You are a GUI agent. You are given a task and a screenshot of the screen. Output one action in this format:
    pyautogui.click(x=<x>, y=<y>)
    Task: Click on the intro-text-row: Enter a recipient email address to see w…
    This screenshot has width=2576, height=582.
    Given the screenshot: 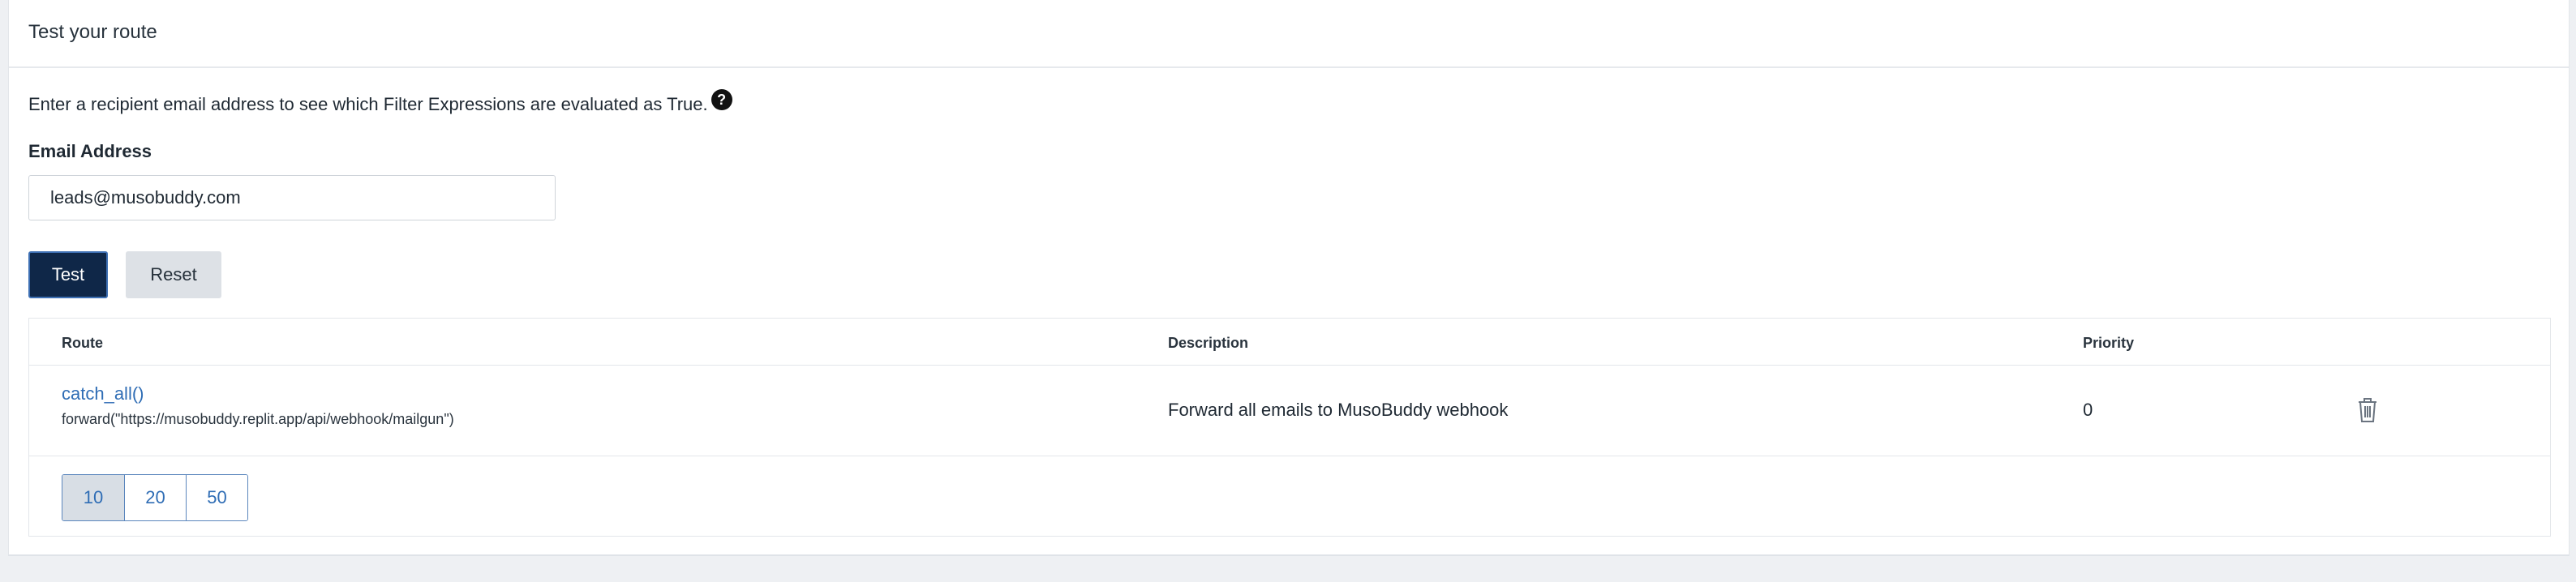 What is the action you would take?
    pyautogui.click(x=380, y=102)
    